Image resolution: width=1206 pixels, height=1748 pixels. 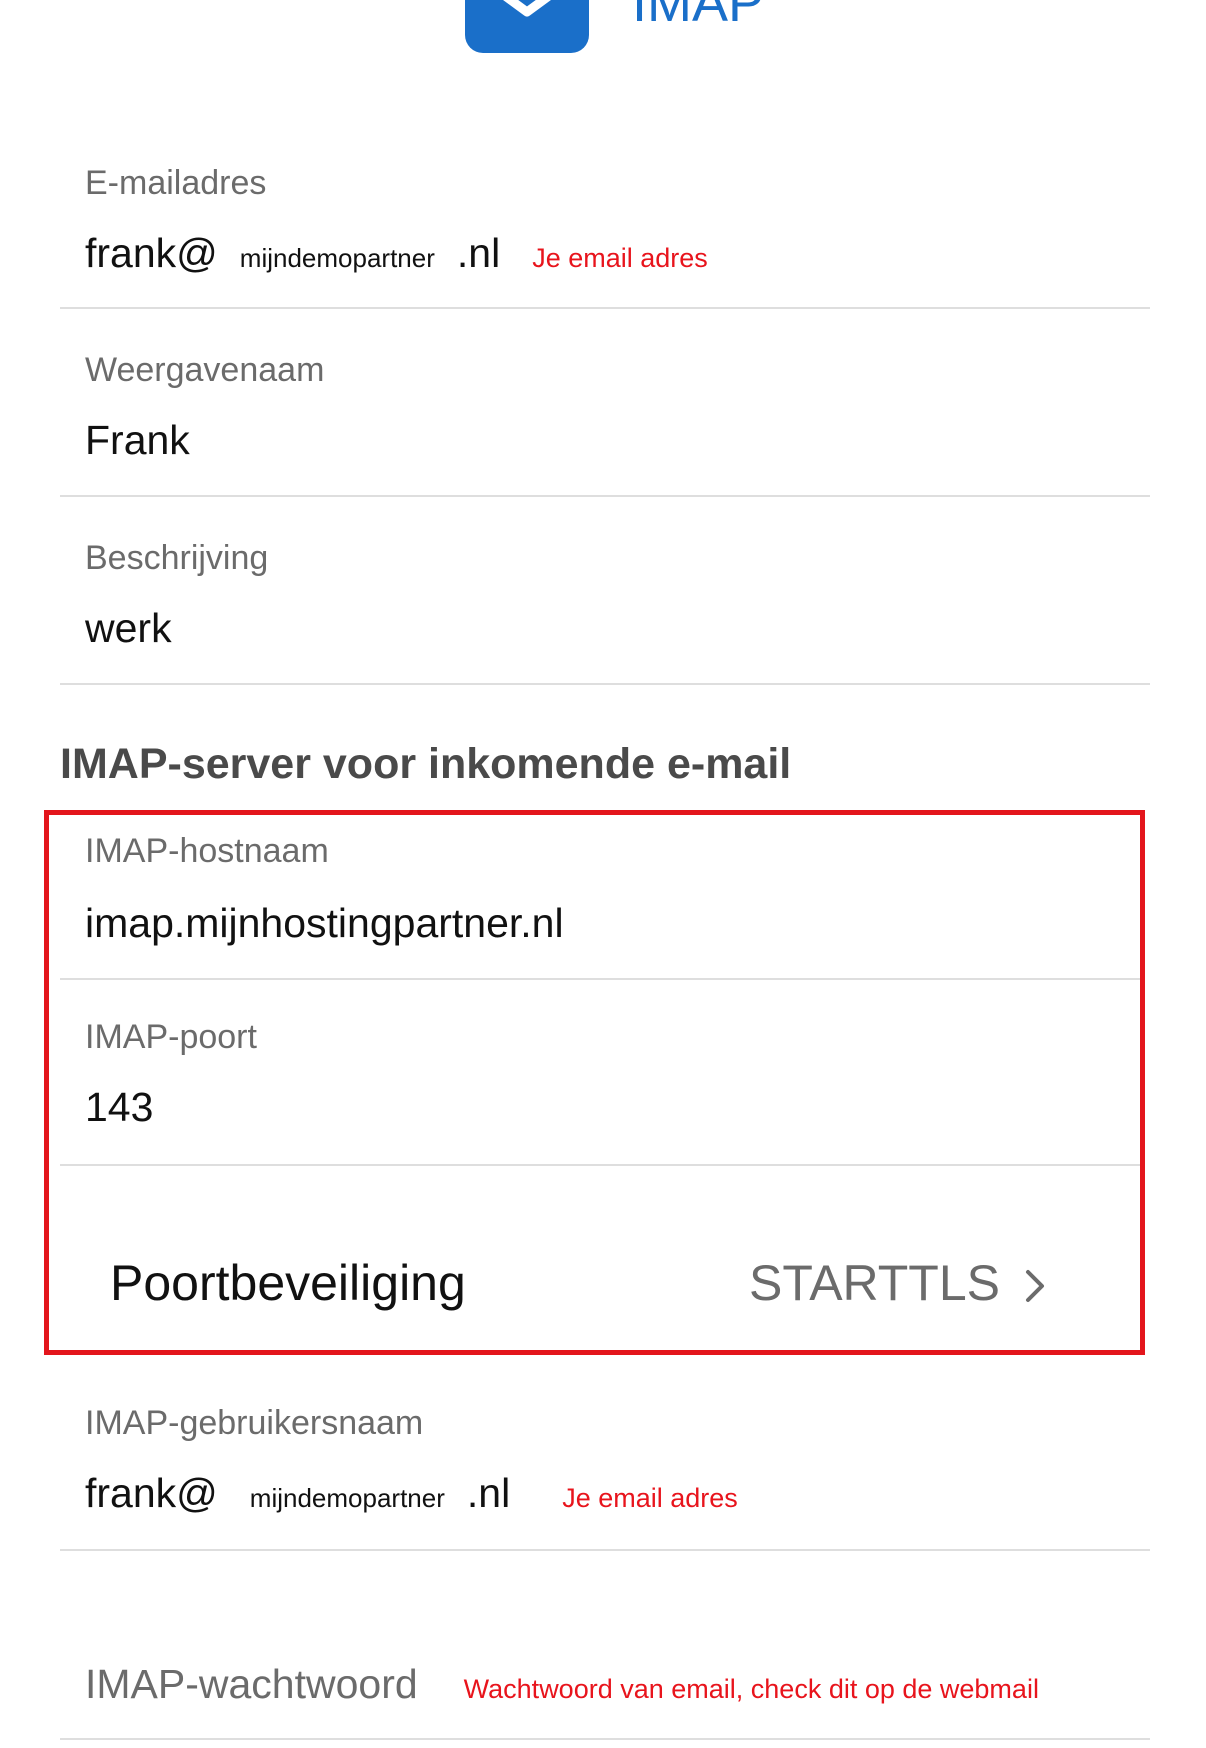 I want to click on display-name-field: Weergavenaam Frank, so click(x=605, y=403).